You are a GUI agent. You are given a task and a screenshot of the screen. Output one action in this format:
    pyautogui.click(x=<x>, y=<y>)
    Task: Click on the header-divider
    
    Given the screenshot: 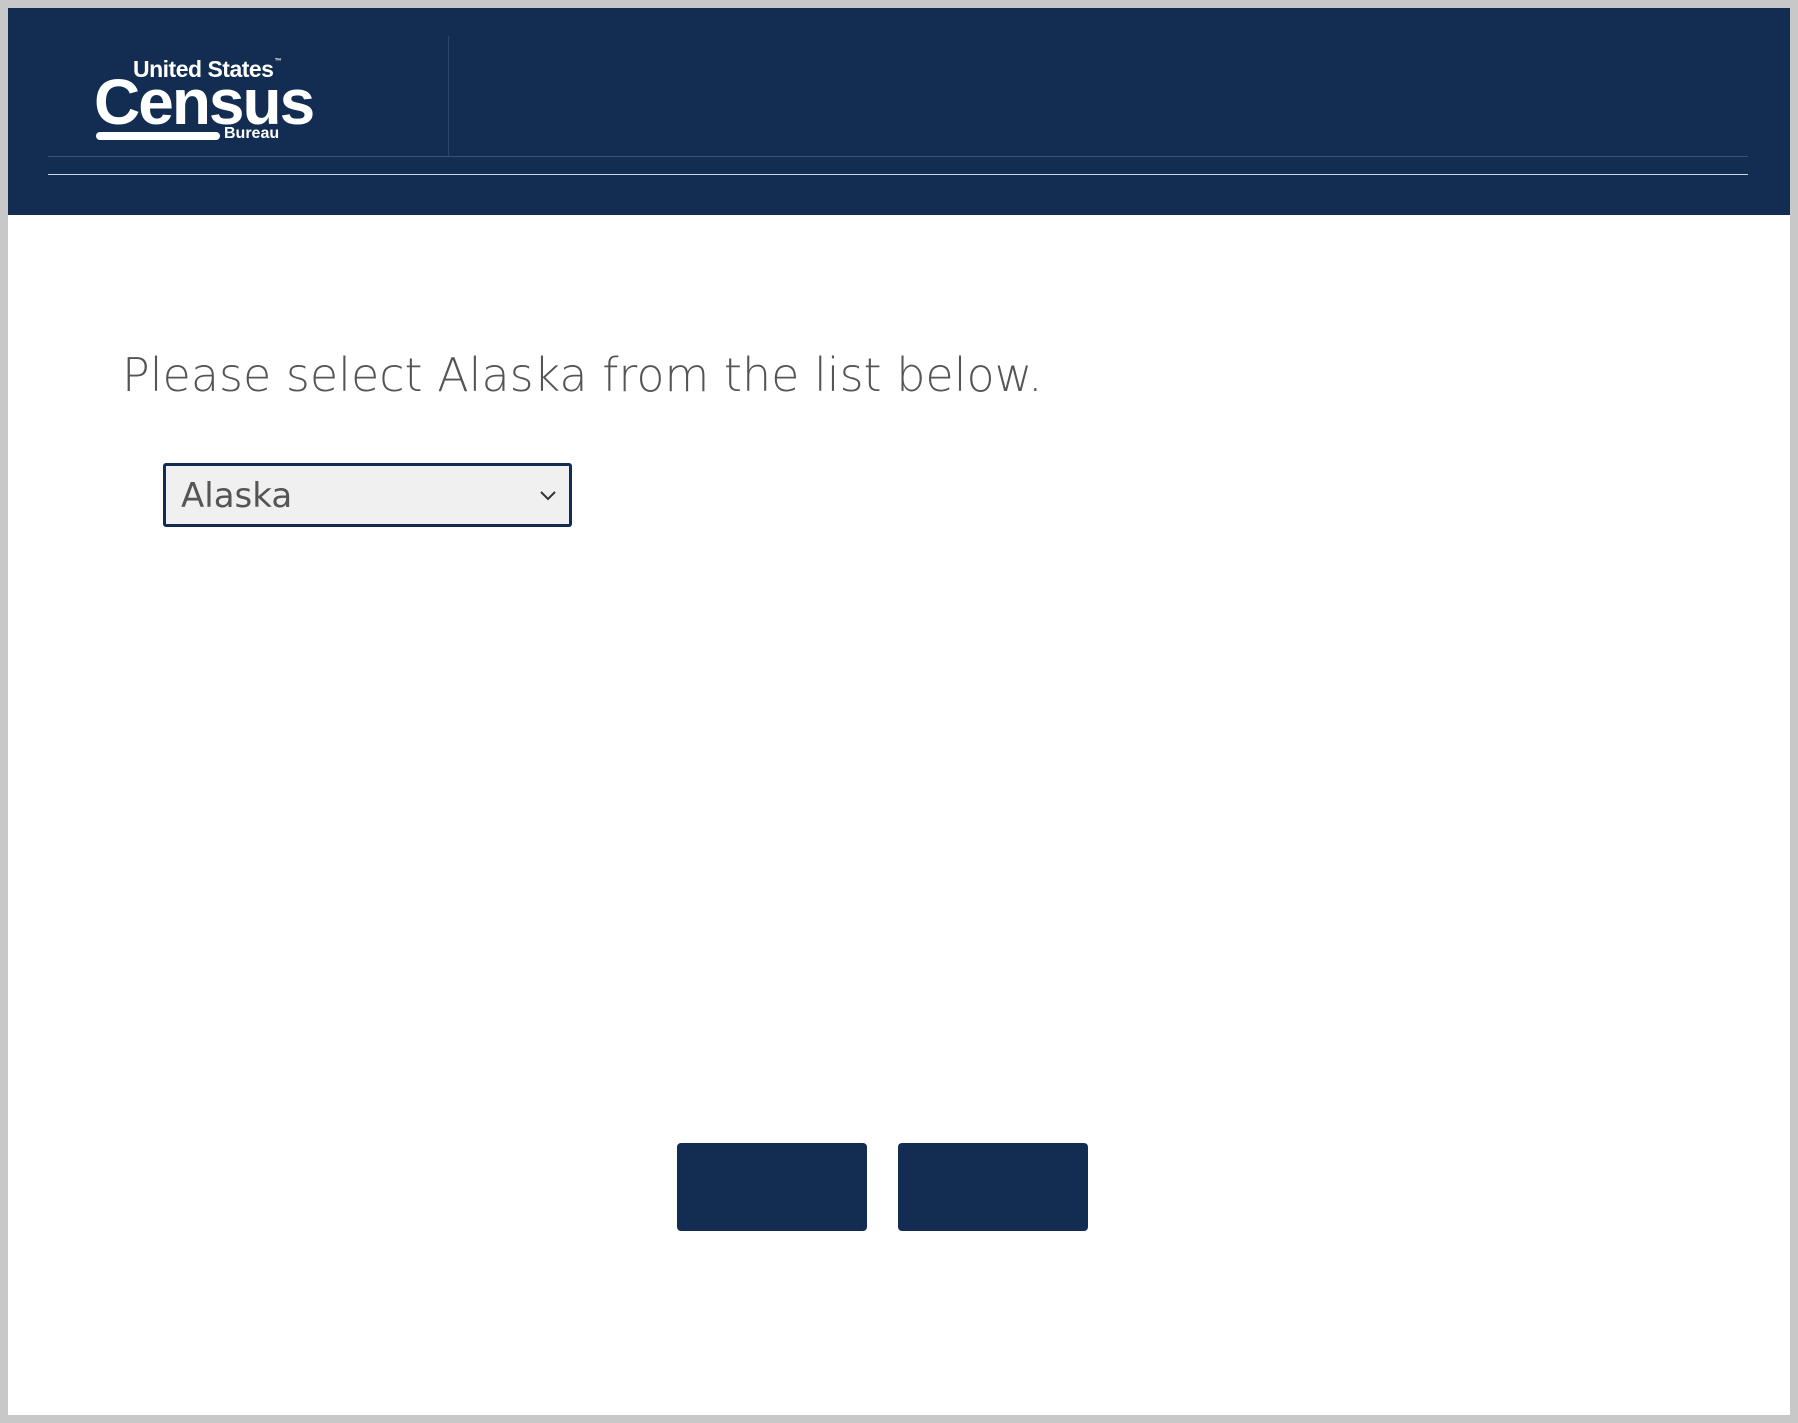 What is the action you would take?
    pyautogui.click(x=898, y=174)
    